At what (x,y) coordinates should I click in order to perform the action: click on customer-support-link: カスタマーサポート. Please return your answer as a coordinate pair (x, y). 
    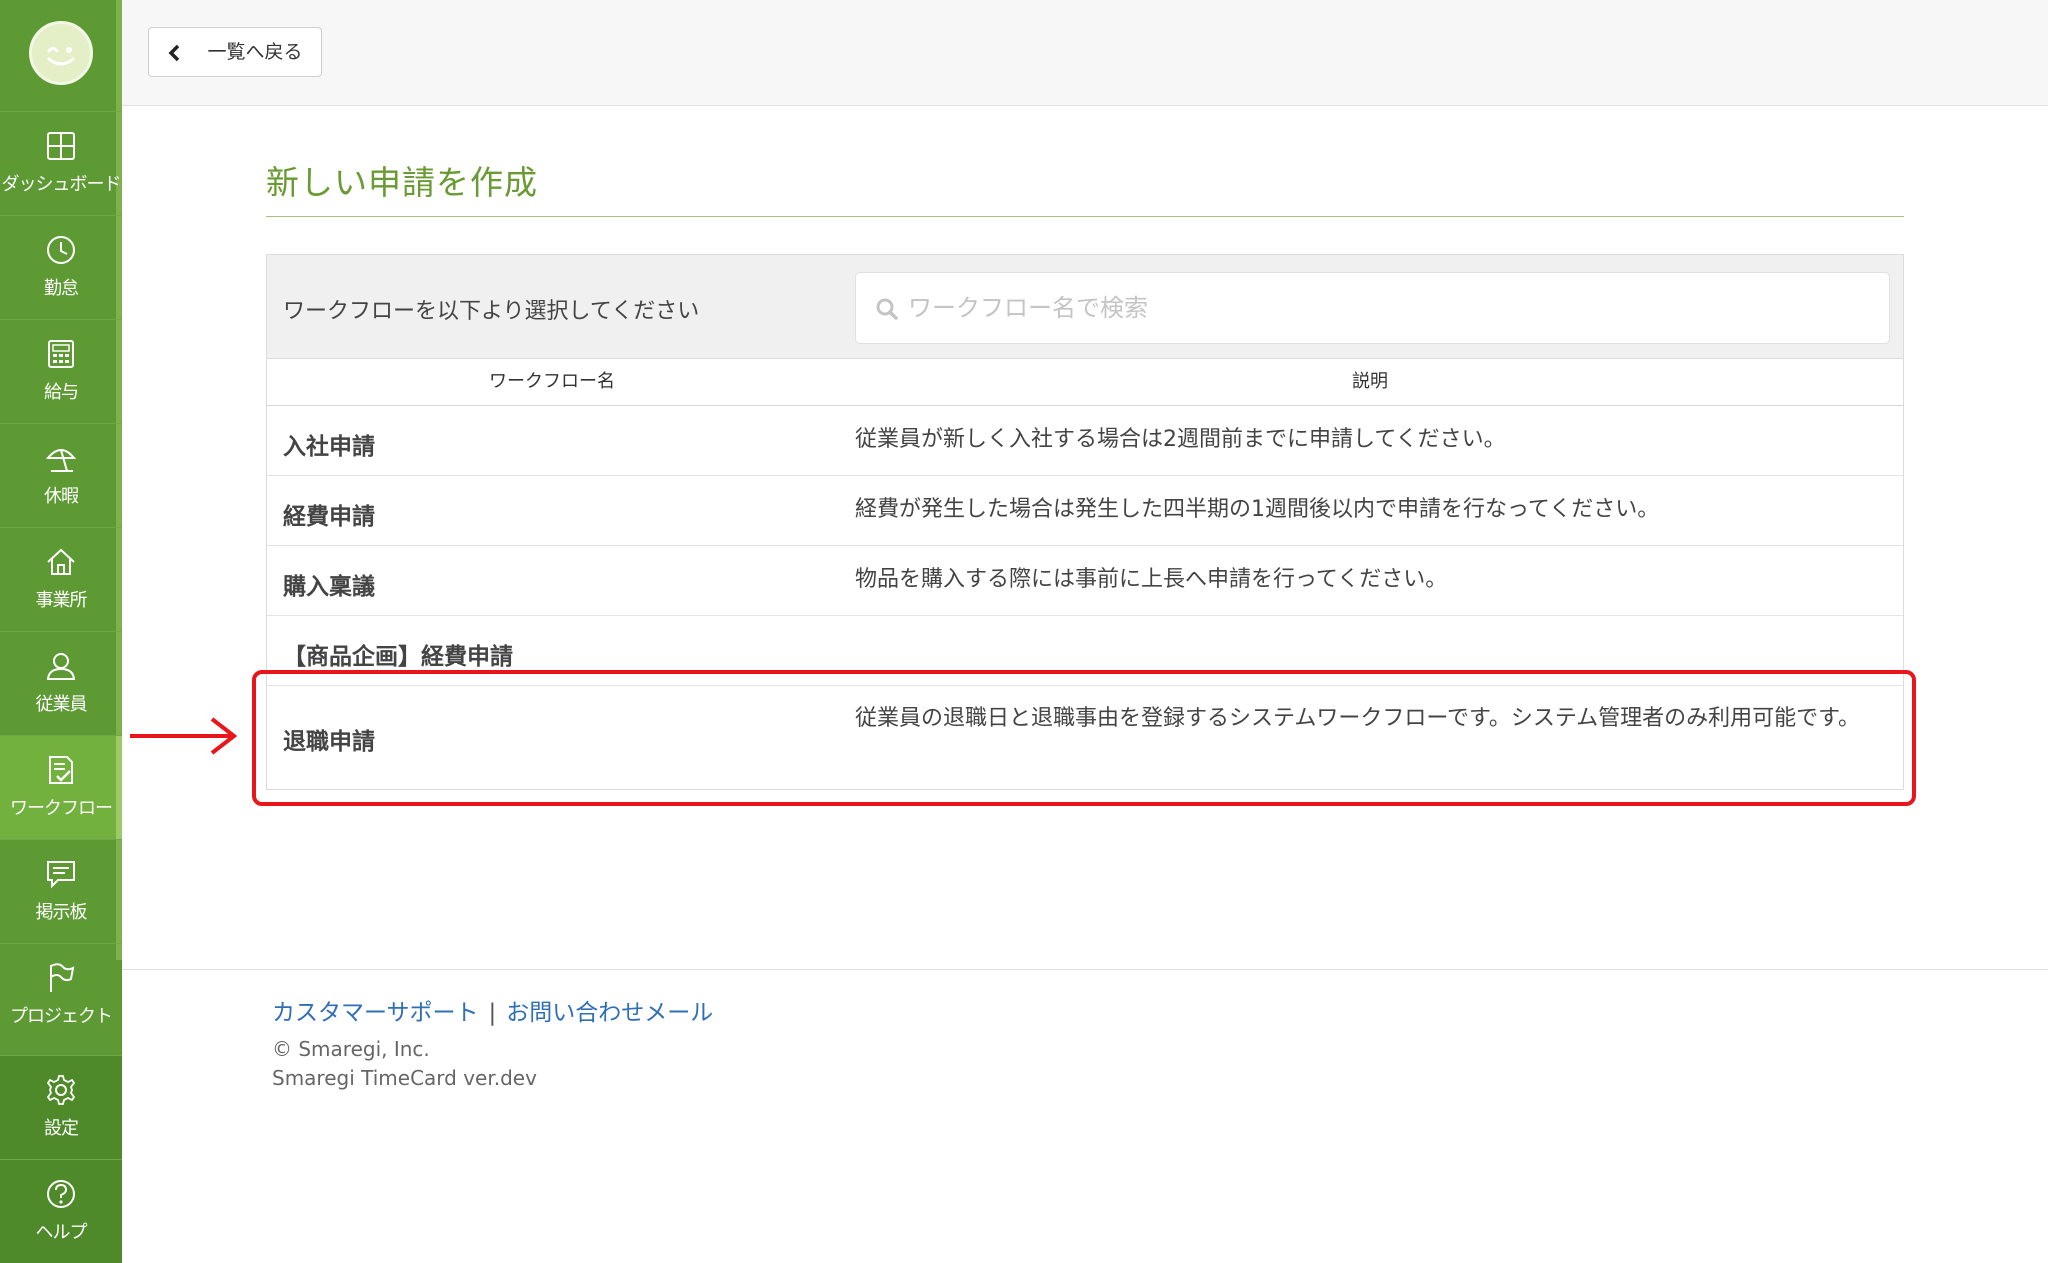
    Looking at the image, I should click on (375, 1013).